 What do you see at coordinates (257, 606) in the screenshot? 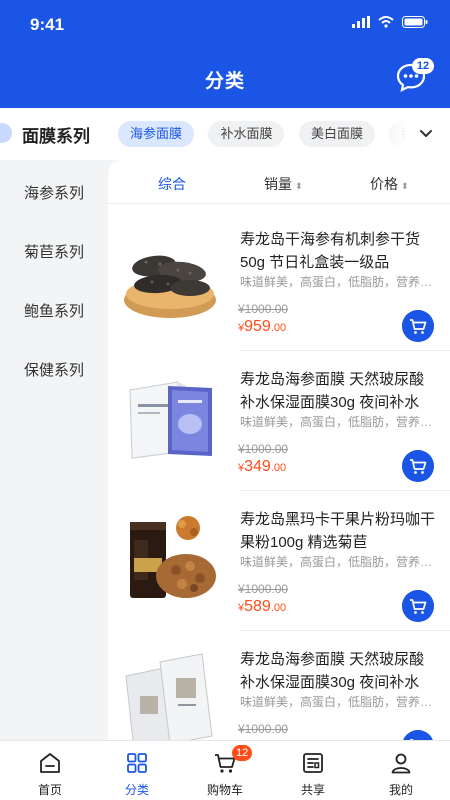
I see `price-integer: 589` at bounding box center [257, 606].